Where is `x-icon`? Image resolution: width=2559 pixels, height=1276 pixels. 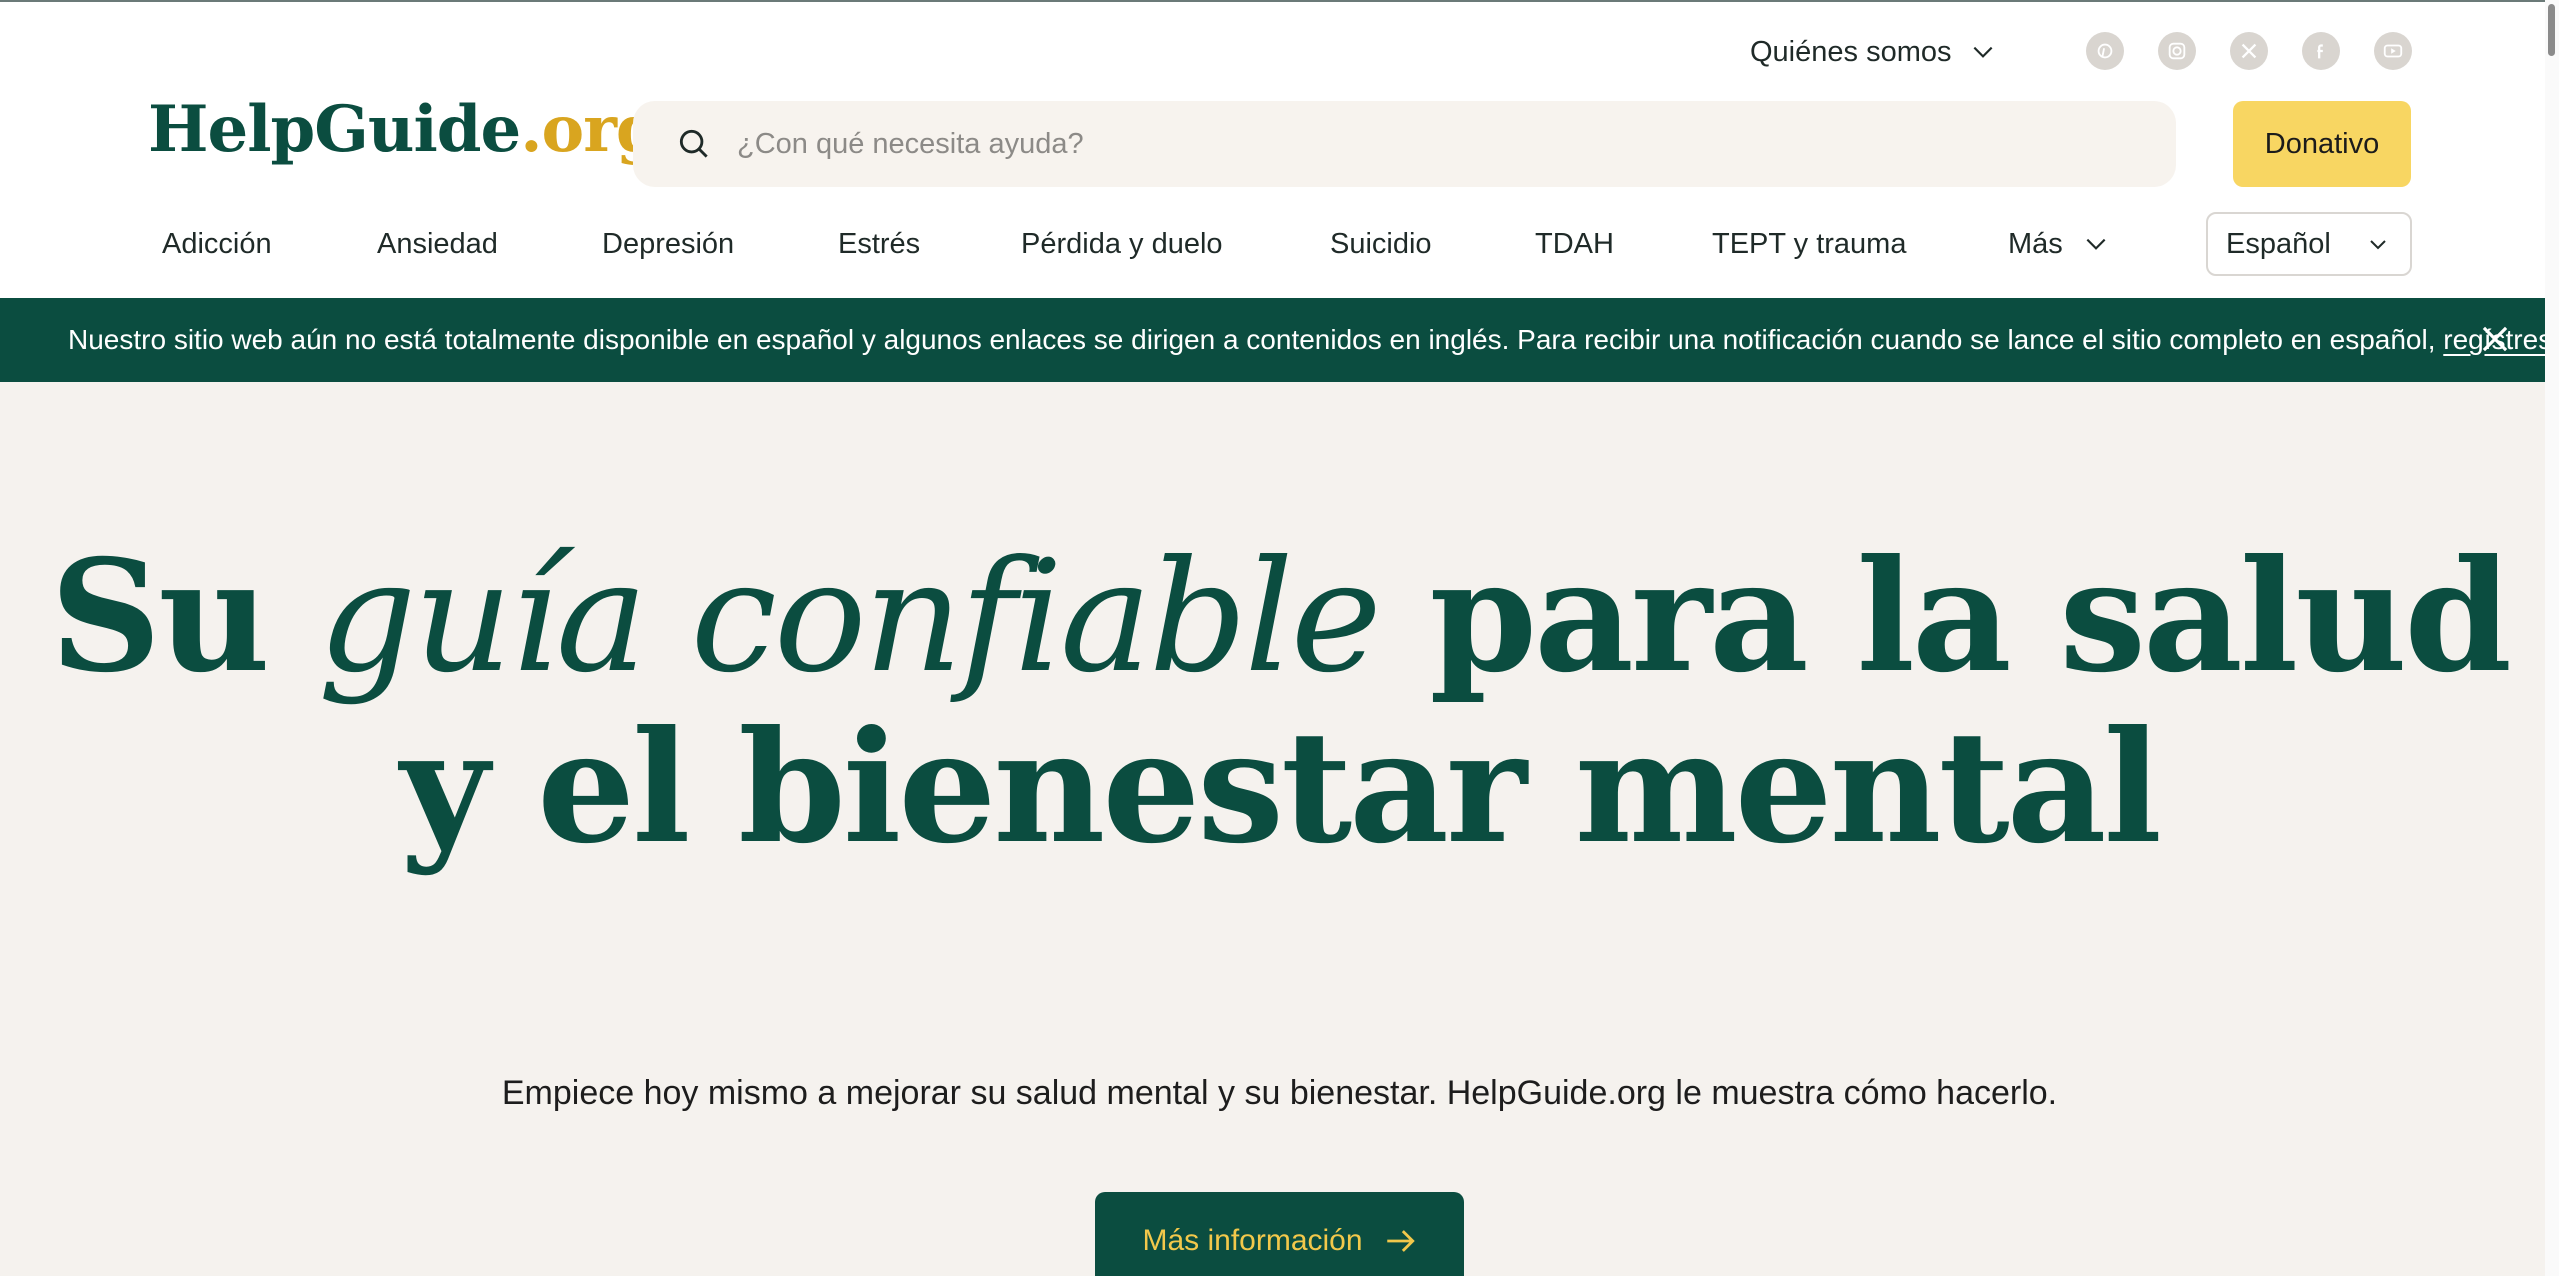
x-icon is located at coordinates (2249, 51).